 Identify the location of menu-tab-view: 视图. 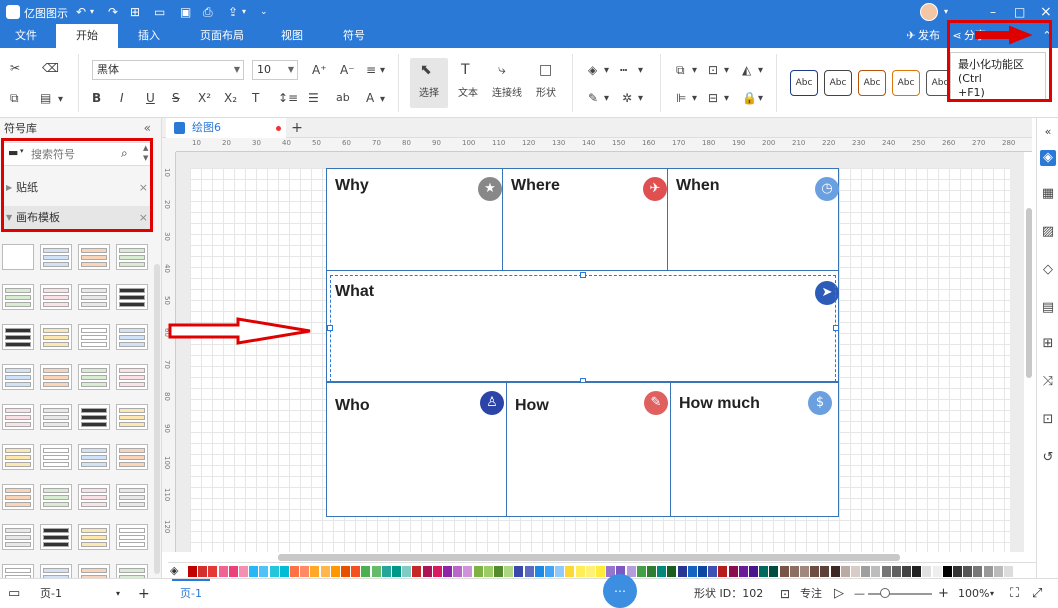
(292, 36).